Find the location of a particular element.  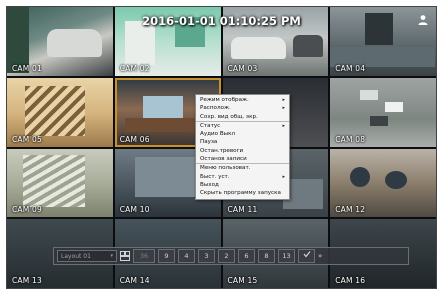

camera-label: CAM 13 is located at coordinates (27, 280).